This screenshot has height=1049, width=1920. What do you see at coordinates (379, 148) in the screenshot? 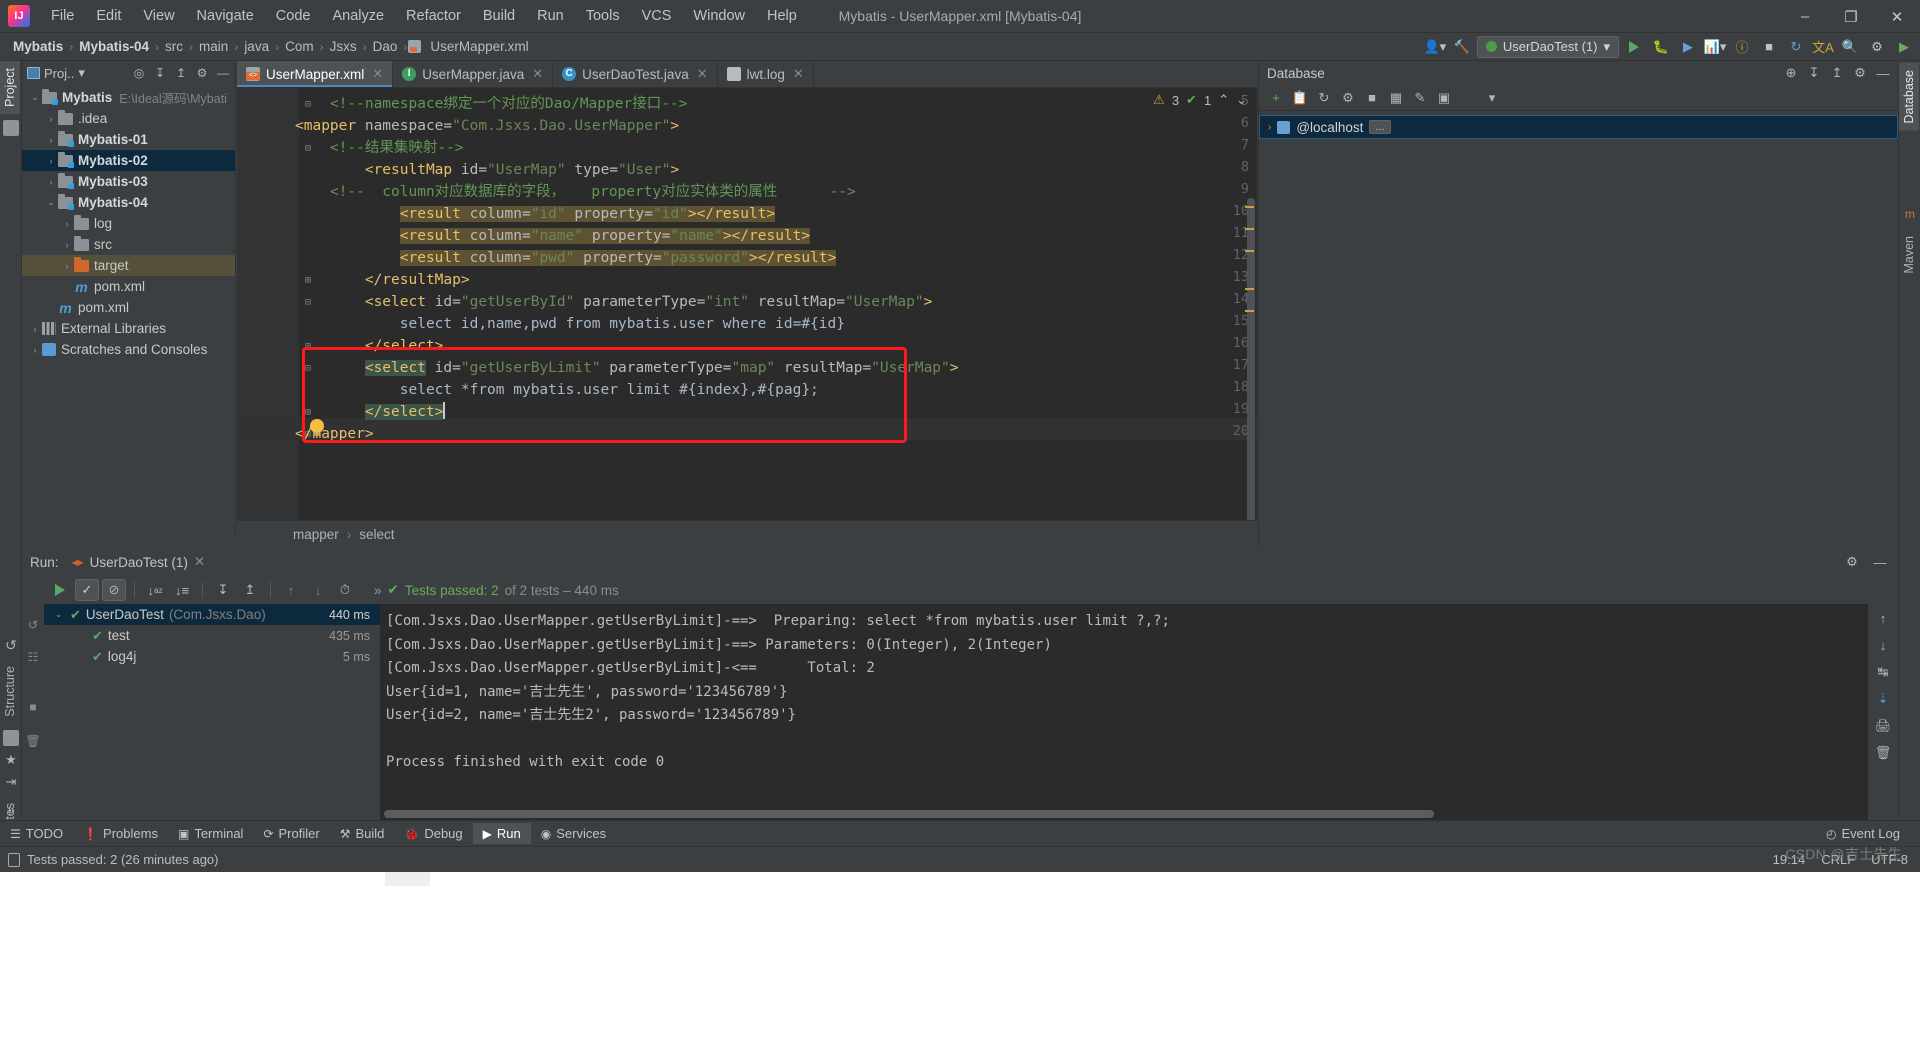
I see `code-line: <!--结果集映射-->` at bounding box center [379, 148].